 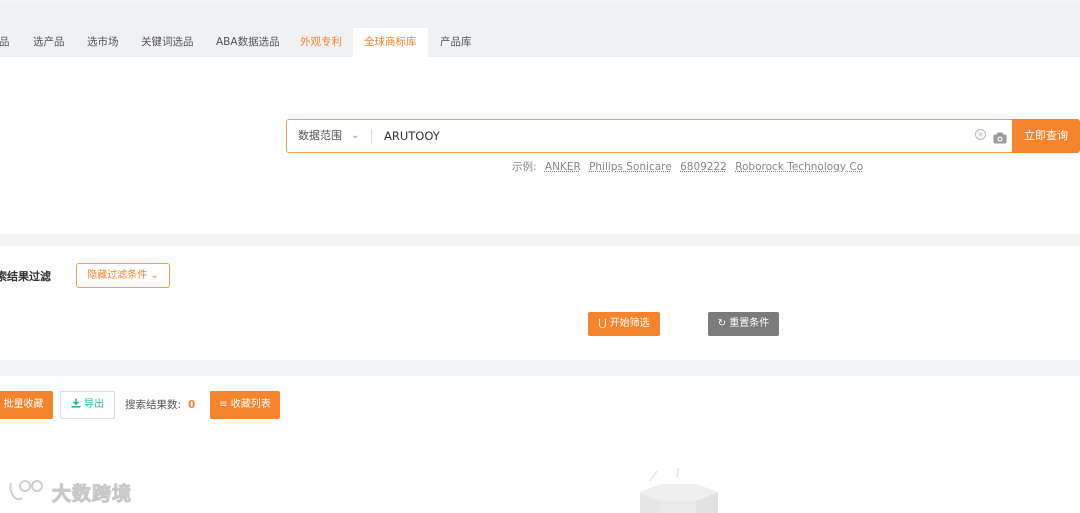 What do you see at coordinates (524, 167) in the screenshot?
I see `examples-label: 示例:` at bounding box center [524, 167].